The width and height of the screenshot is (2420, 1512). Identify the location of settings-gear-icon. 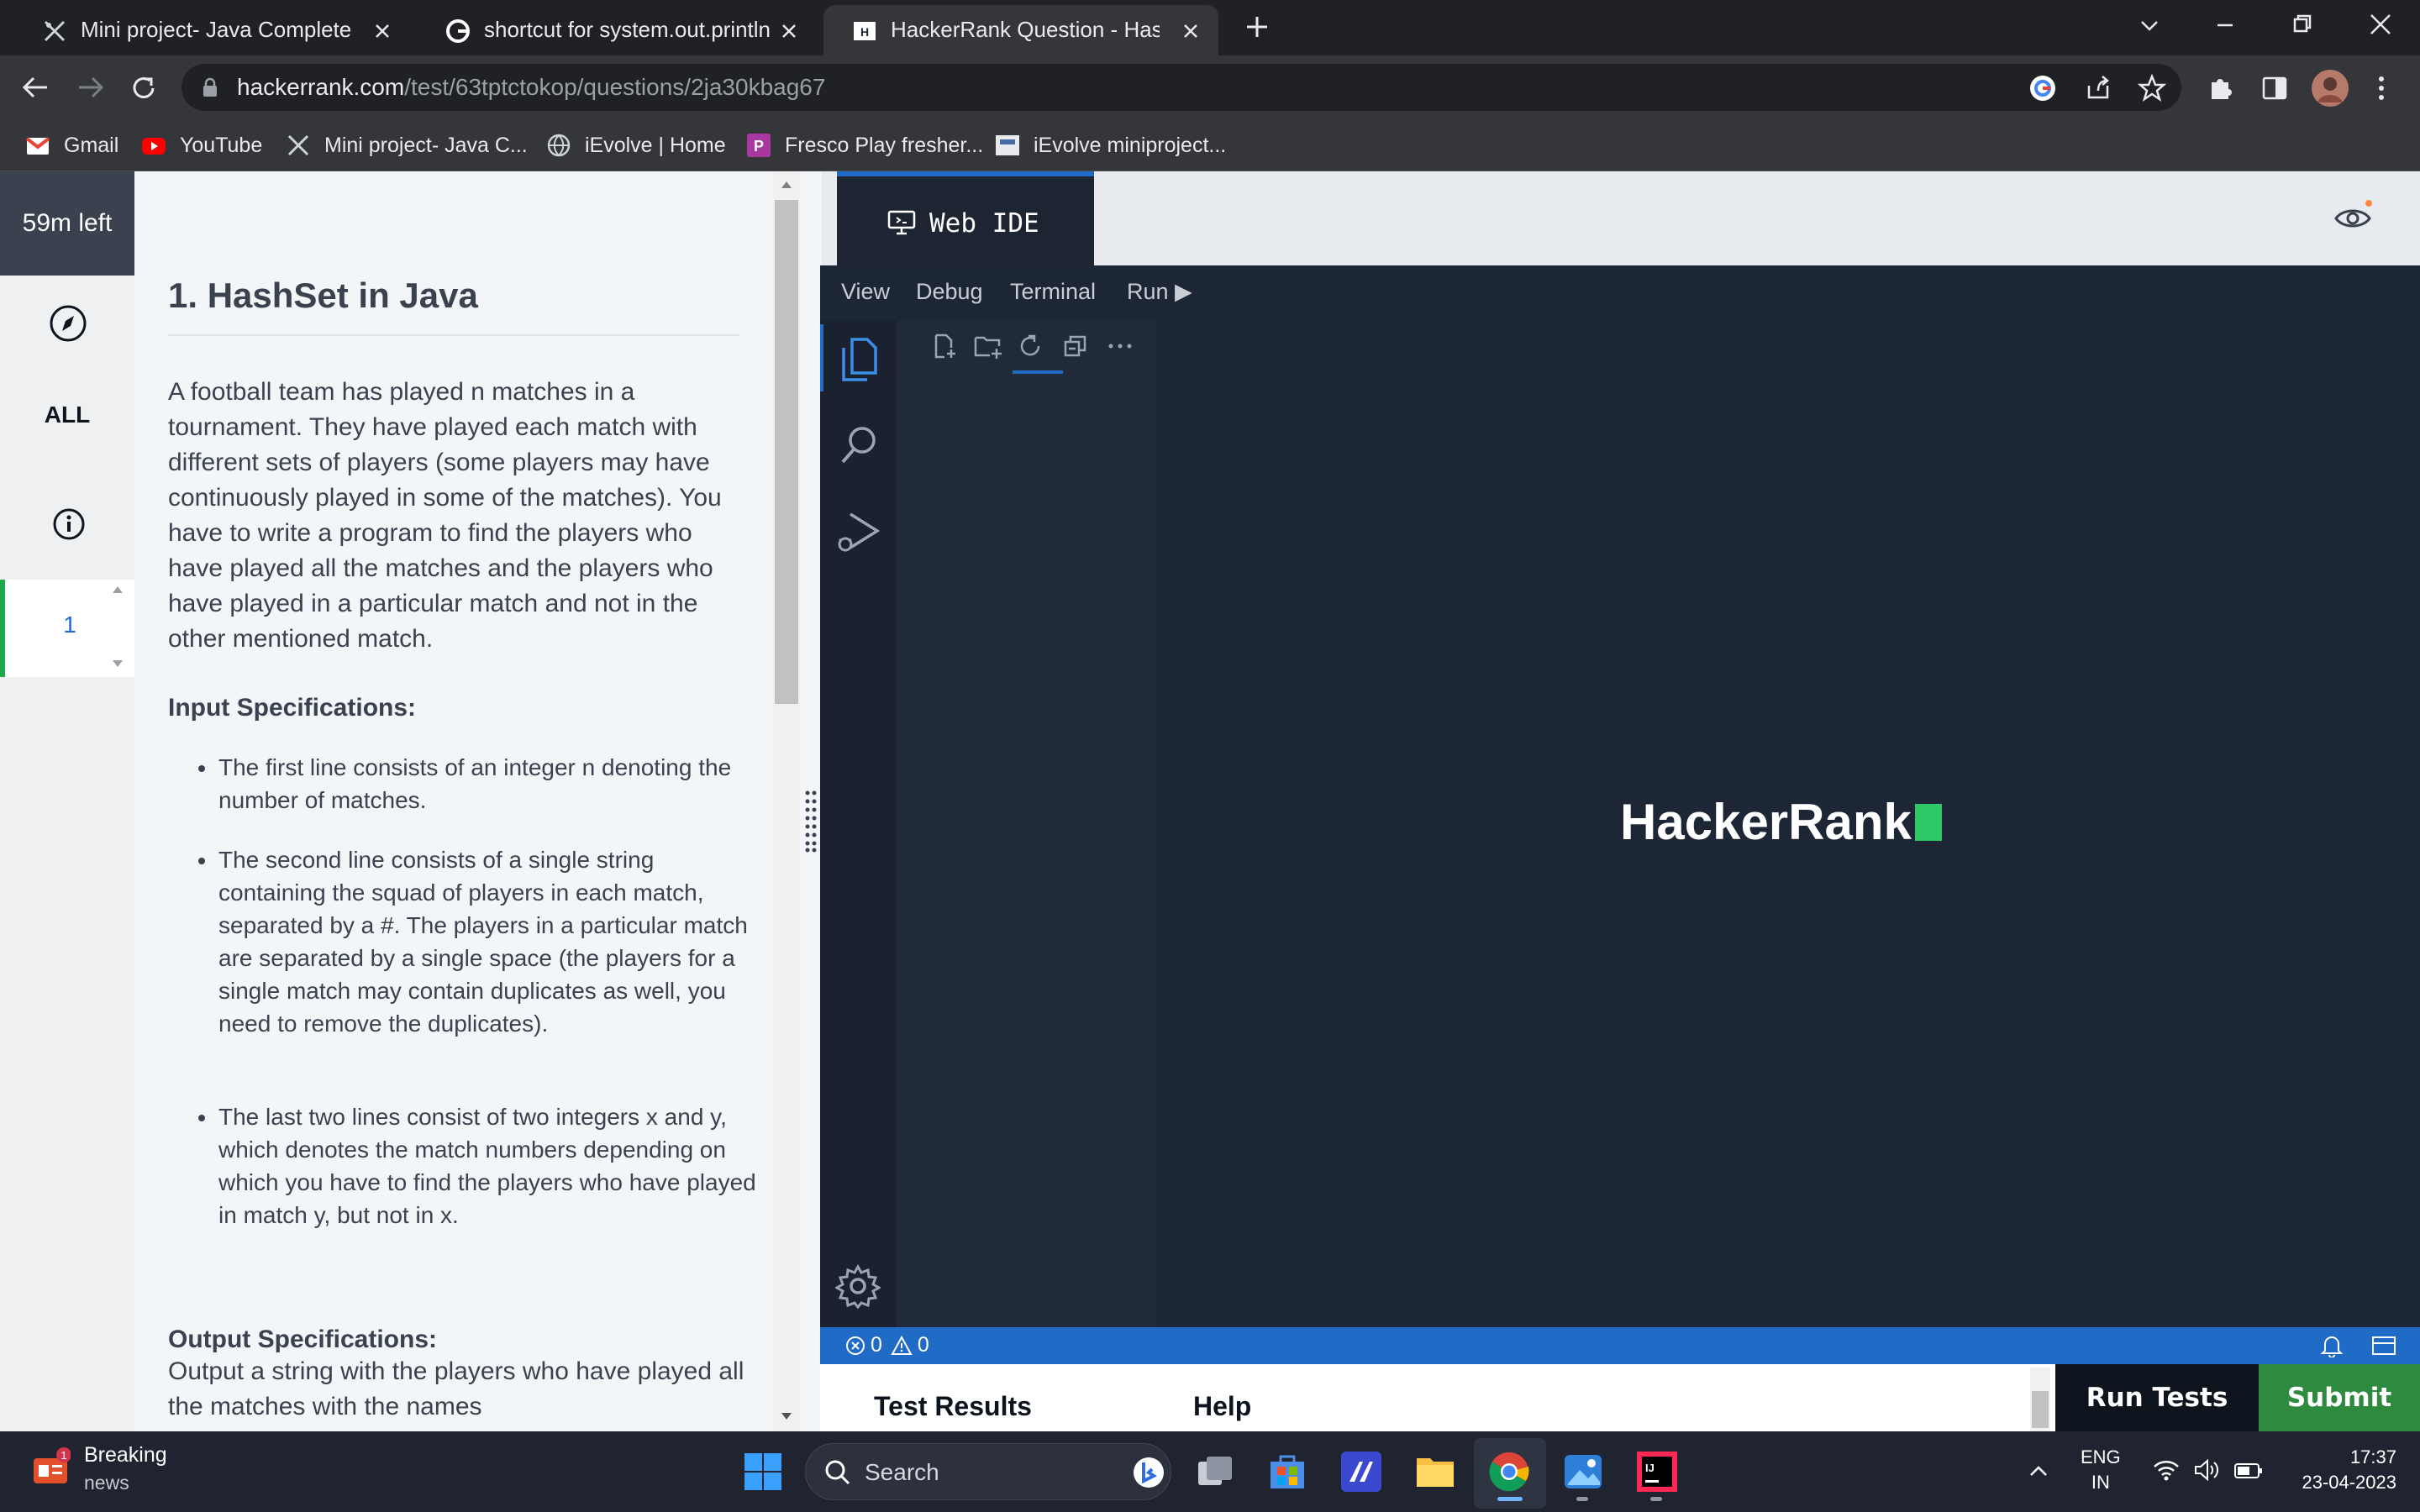
(858, 1286).